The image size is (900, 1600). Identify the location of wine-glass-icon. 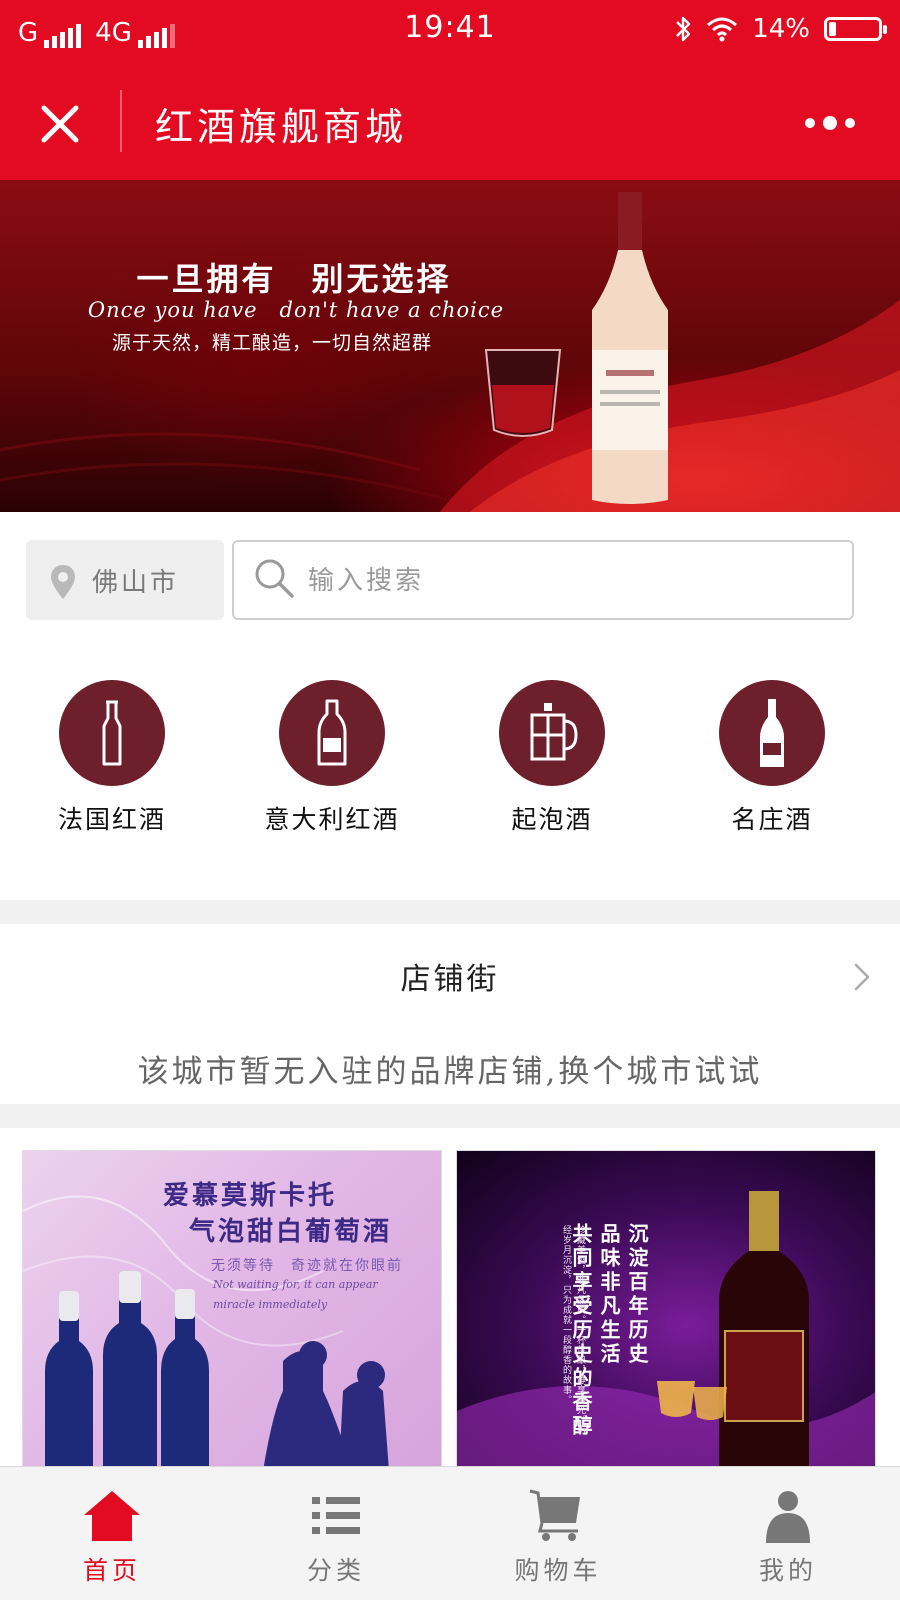
(523, 393).